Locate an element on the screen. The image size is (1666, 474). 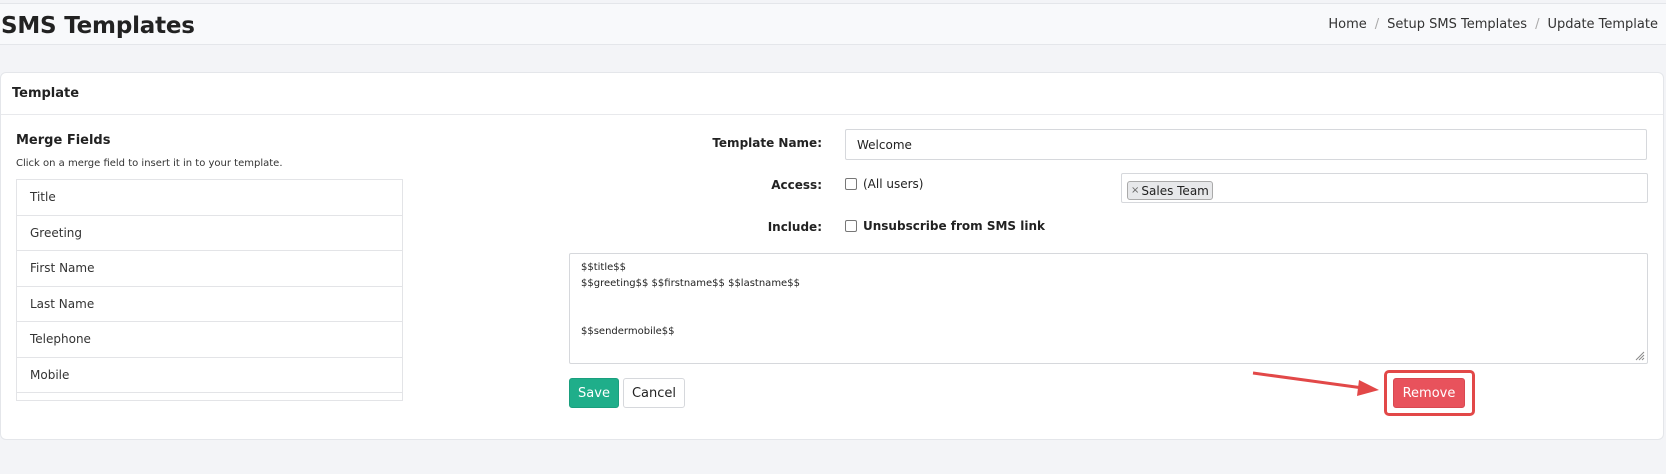
card-title: Template is located at coordinates (832, 94).